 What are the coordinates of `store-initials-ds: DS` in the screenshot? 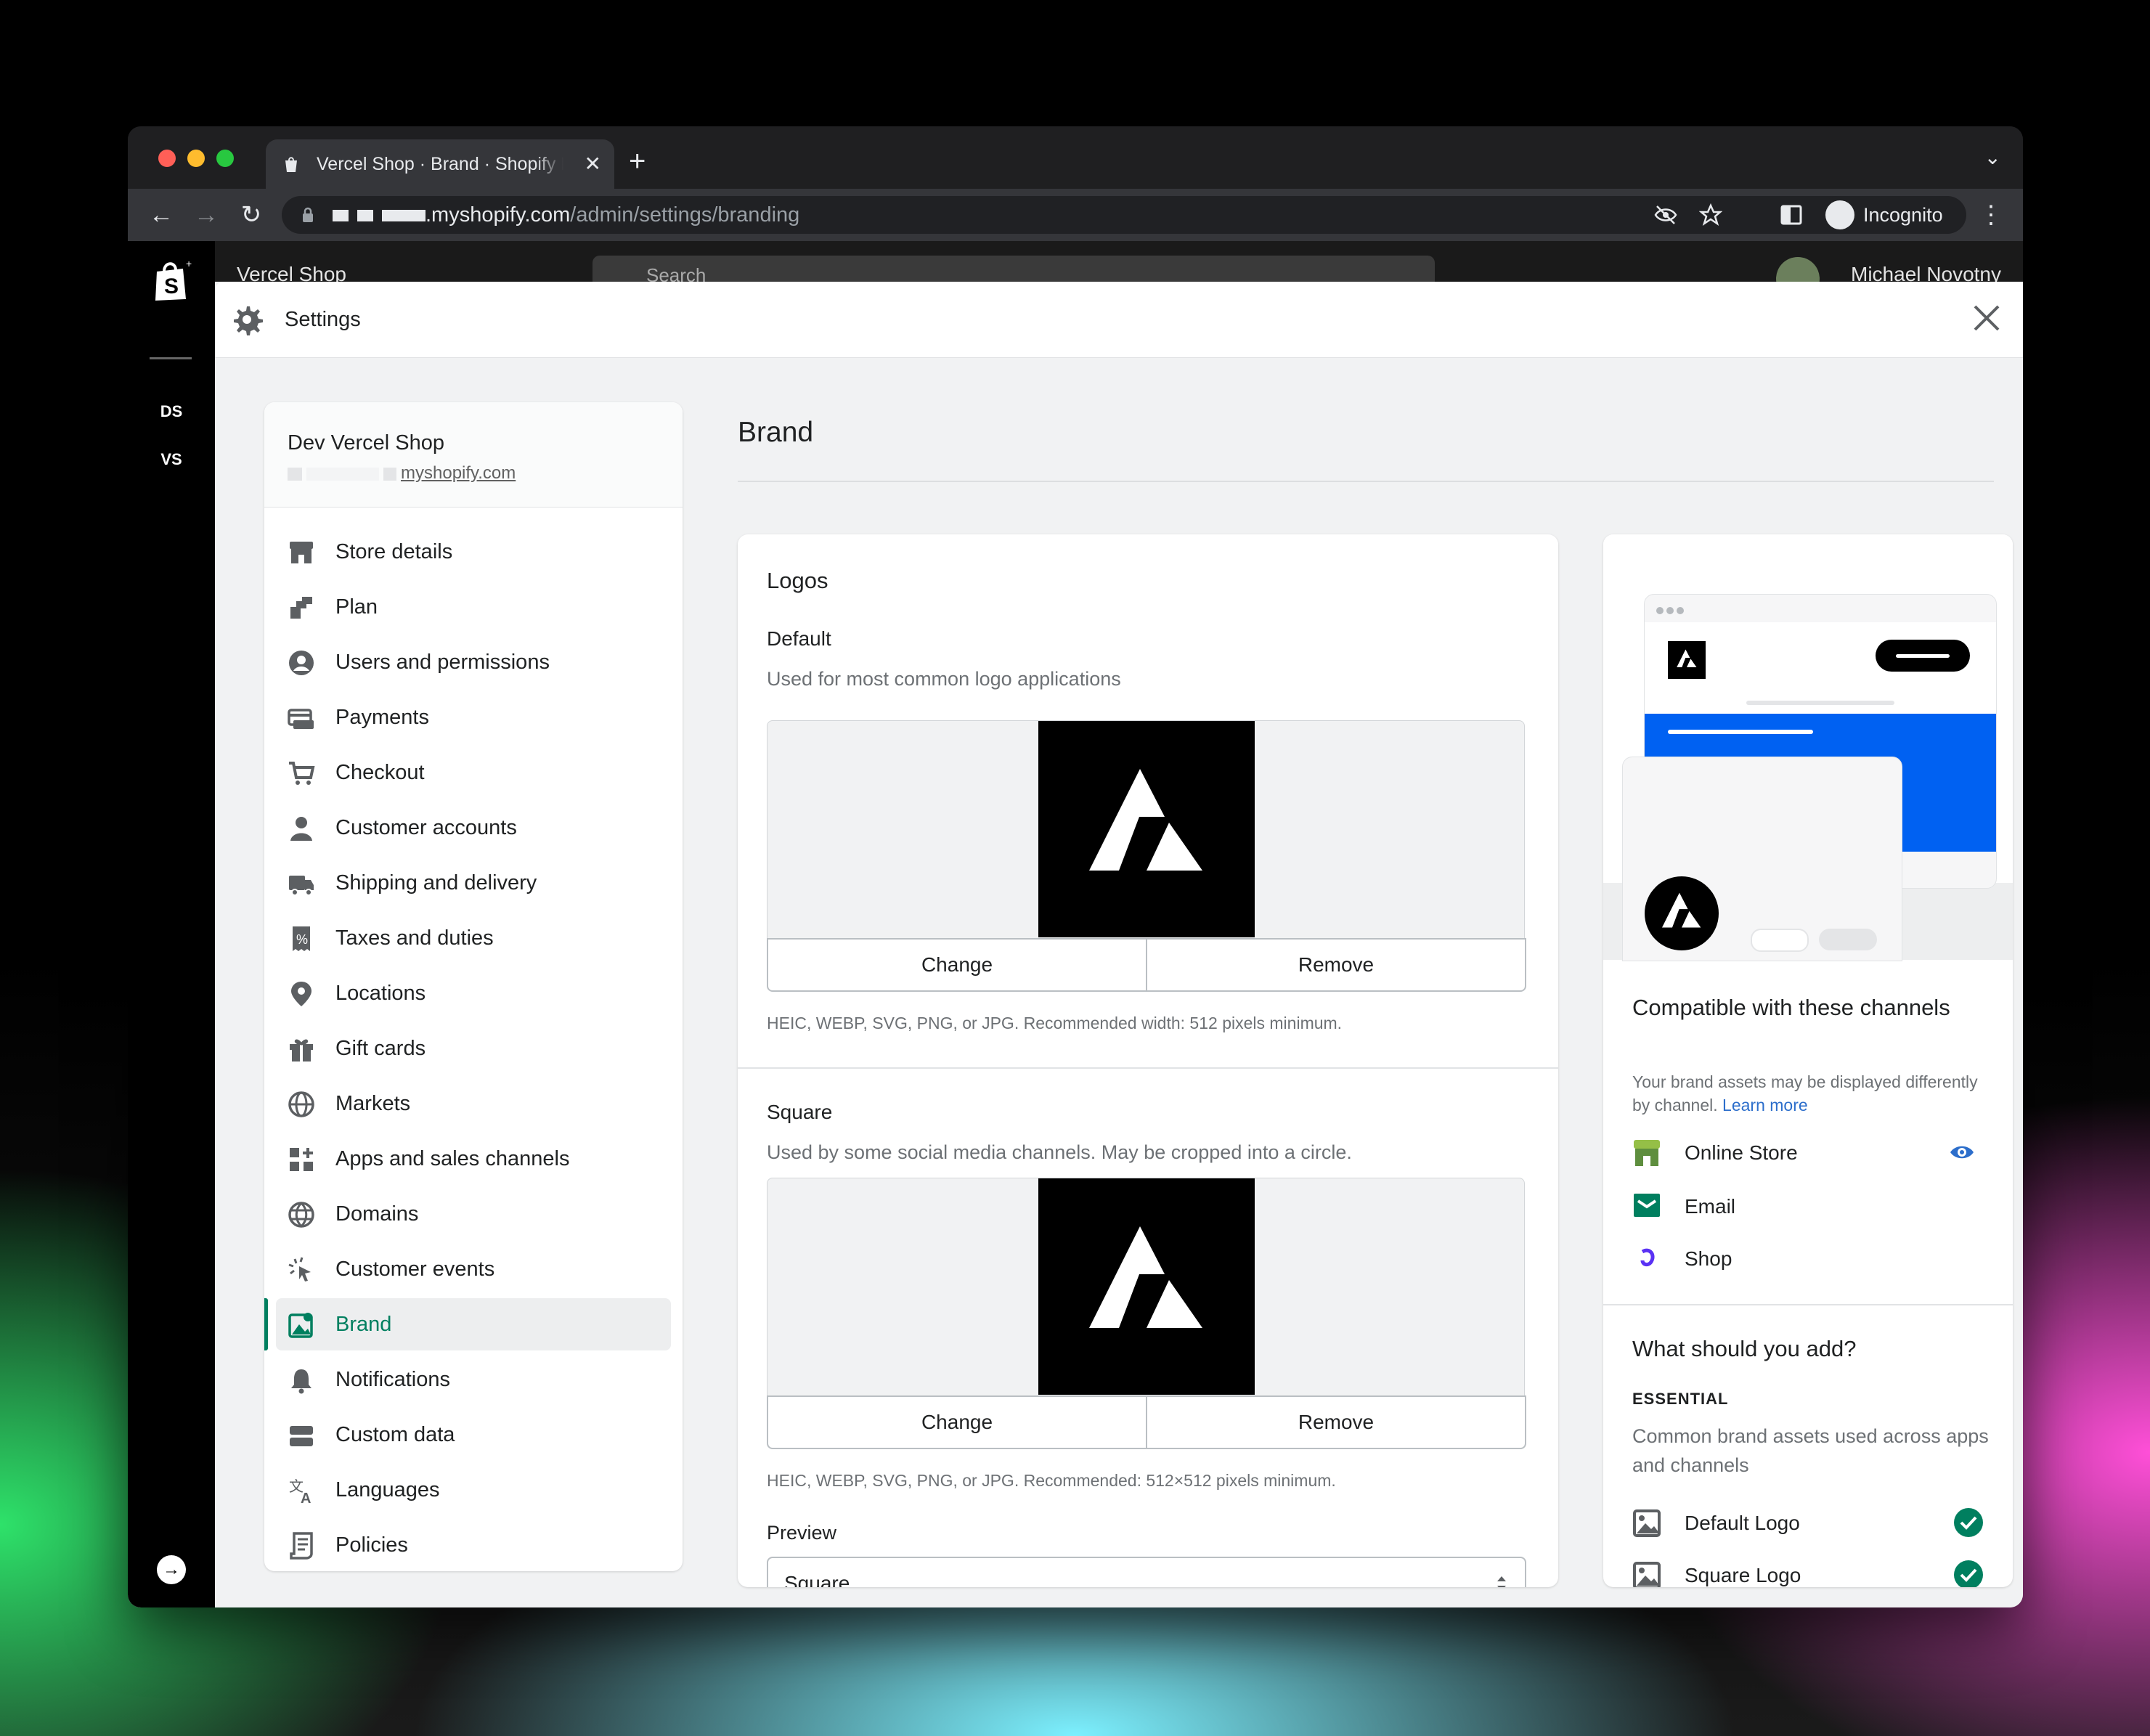 It's located at (171, 411).